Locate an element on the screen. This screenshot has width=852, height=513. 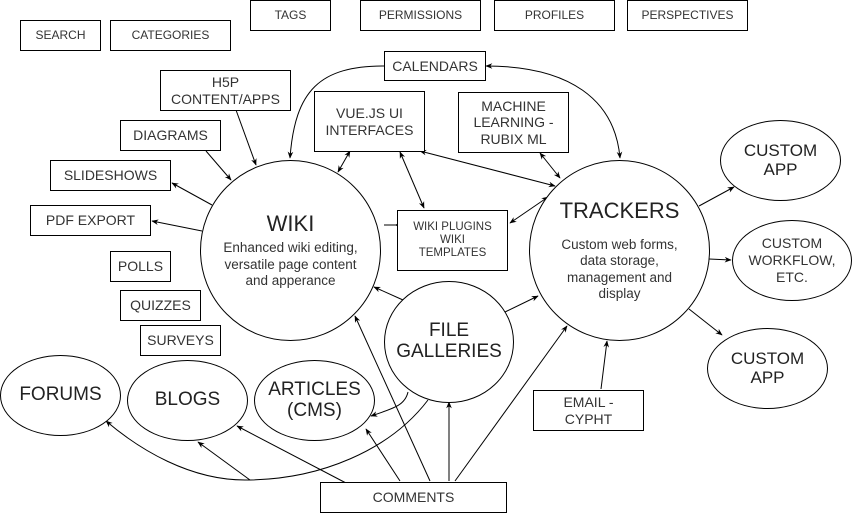
surveys-label: SURVEYS is located at coordinates (180, 340).